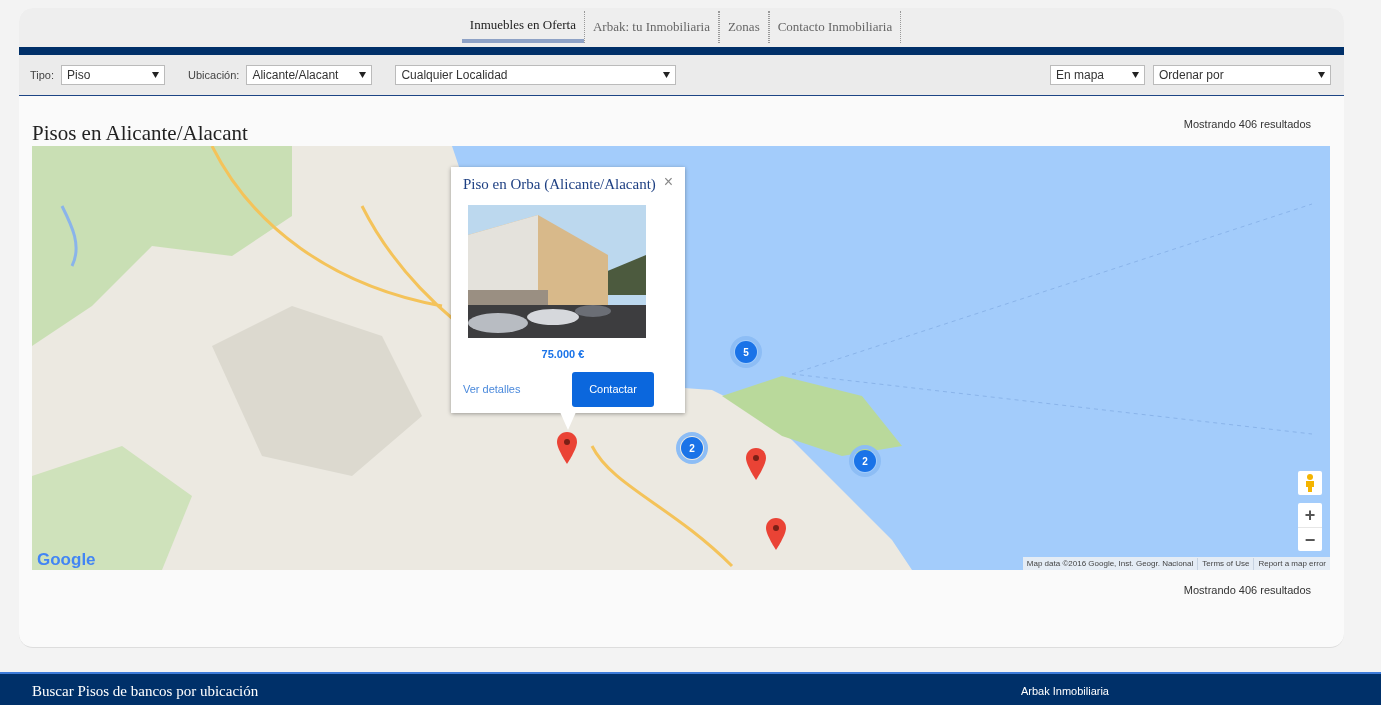 Image resolution: width=1381 pixels, height=705 pixels. Describe the element at coordinates (140, 133) in the screenshot. I see `page-heading: Pisos en Alicante/Alacant` at that location.